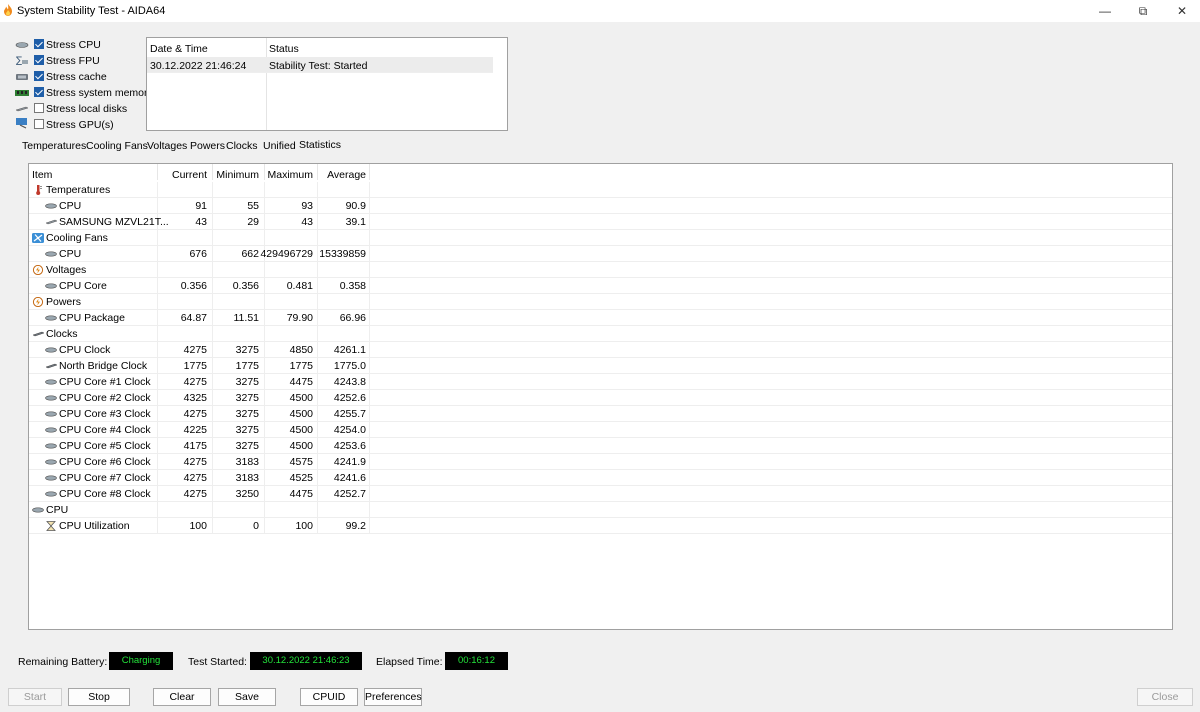 Image resolution: width=1200 pixels, height=712 pixels. I want to click on stress-cpu-option: Stress CPU, so click(79, 45).